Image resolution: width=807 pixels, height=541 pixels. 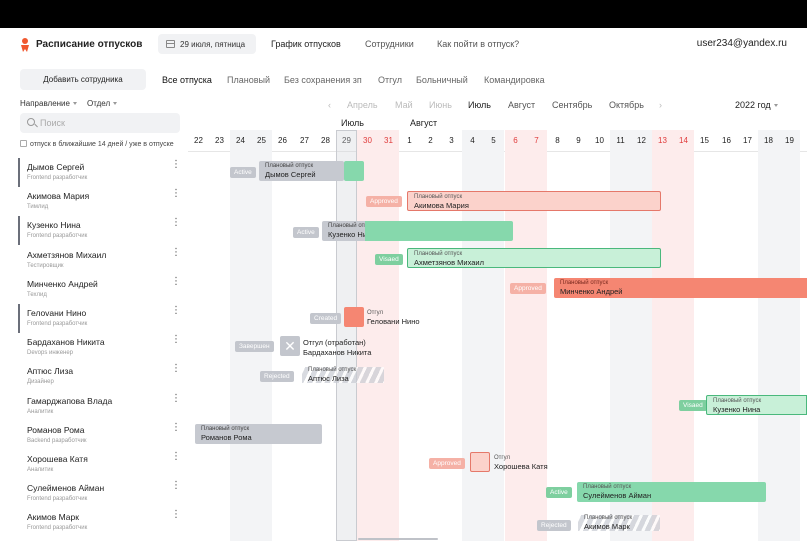 What do you see at coordinates (306, 44) in the screenshot?
I see `nav-vacation-schedule: График отпусков` at bounding box center [306, 44].